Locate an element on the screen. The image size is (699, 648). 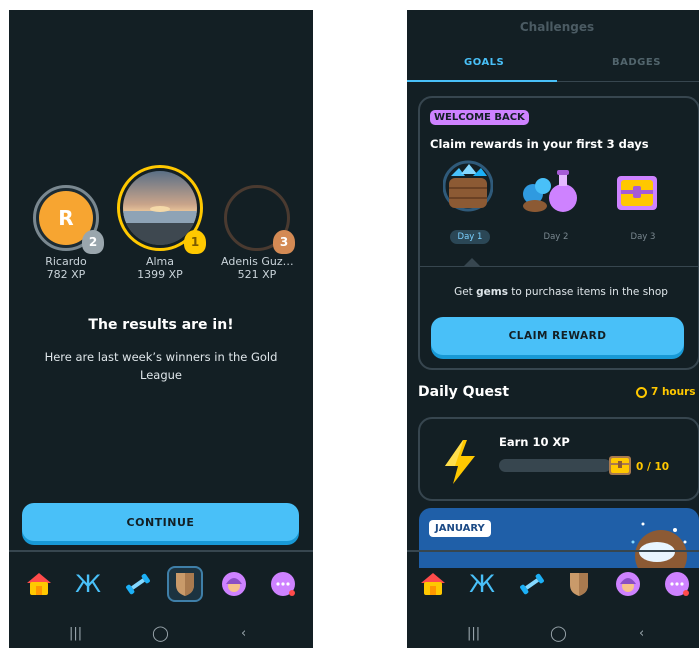
clock-icon is located at coordinates (641, 392).